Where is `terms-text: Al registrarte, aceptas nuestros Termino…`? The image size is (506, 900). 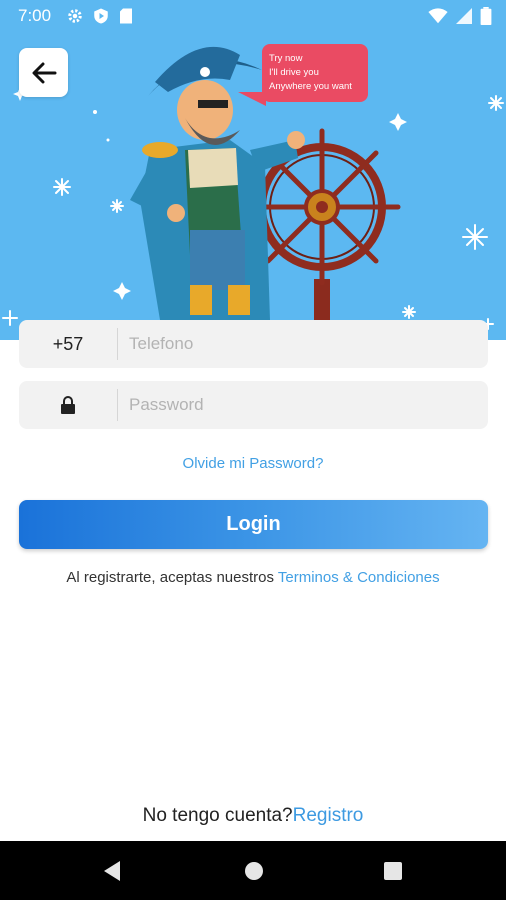 terms-text: Al registrarte, aceptas nuestros Termino… is located at coordinates (253, 577).